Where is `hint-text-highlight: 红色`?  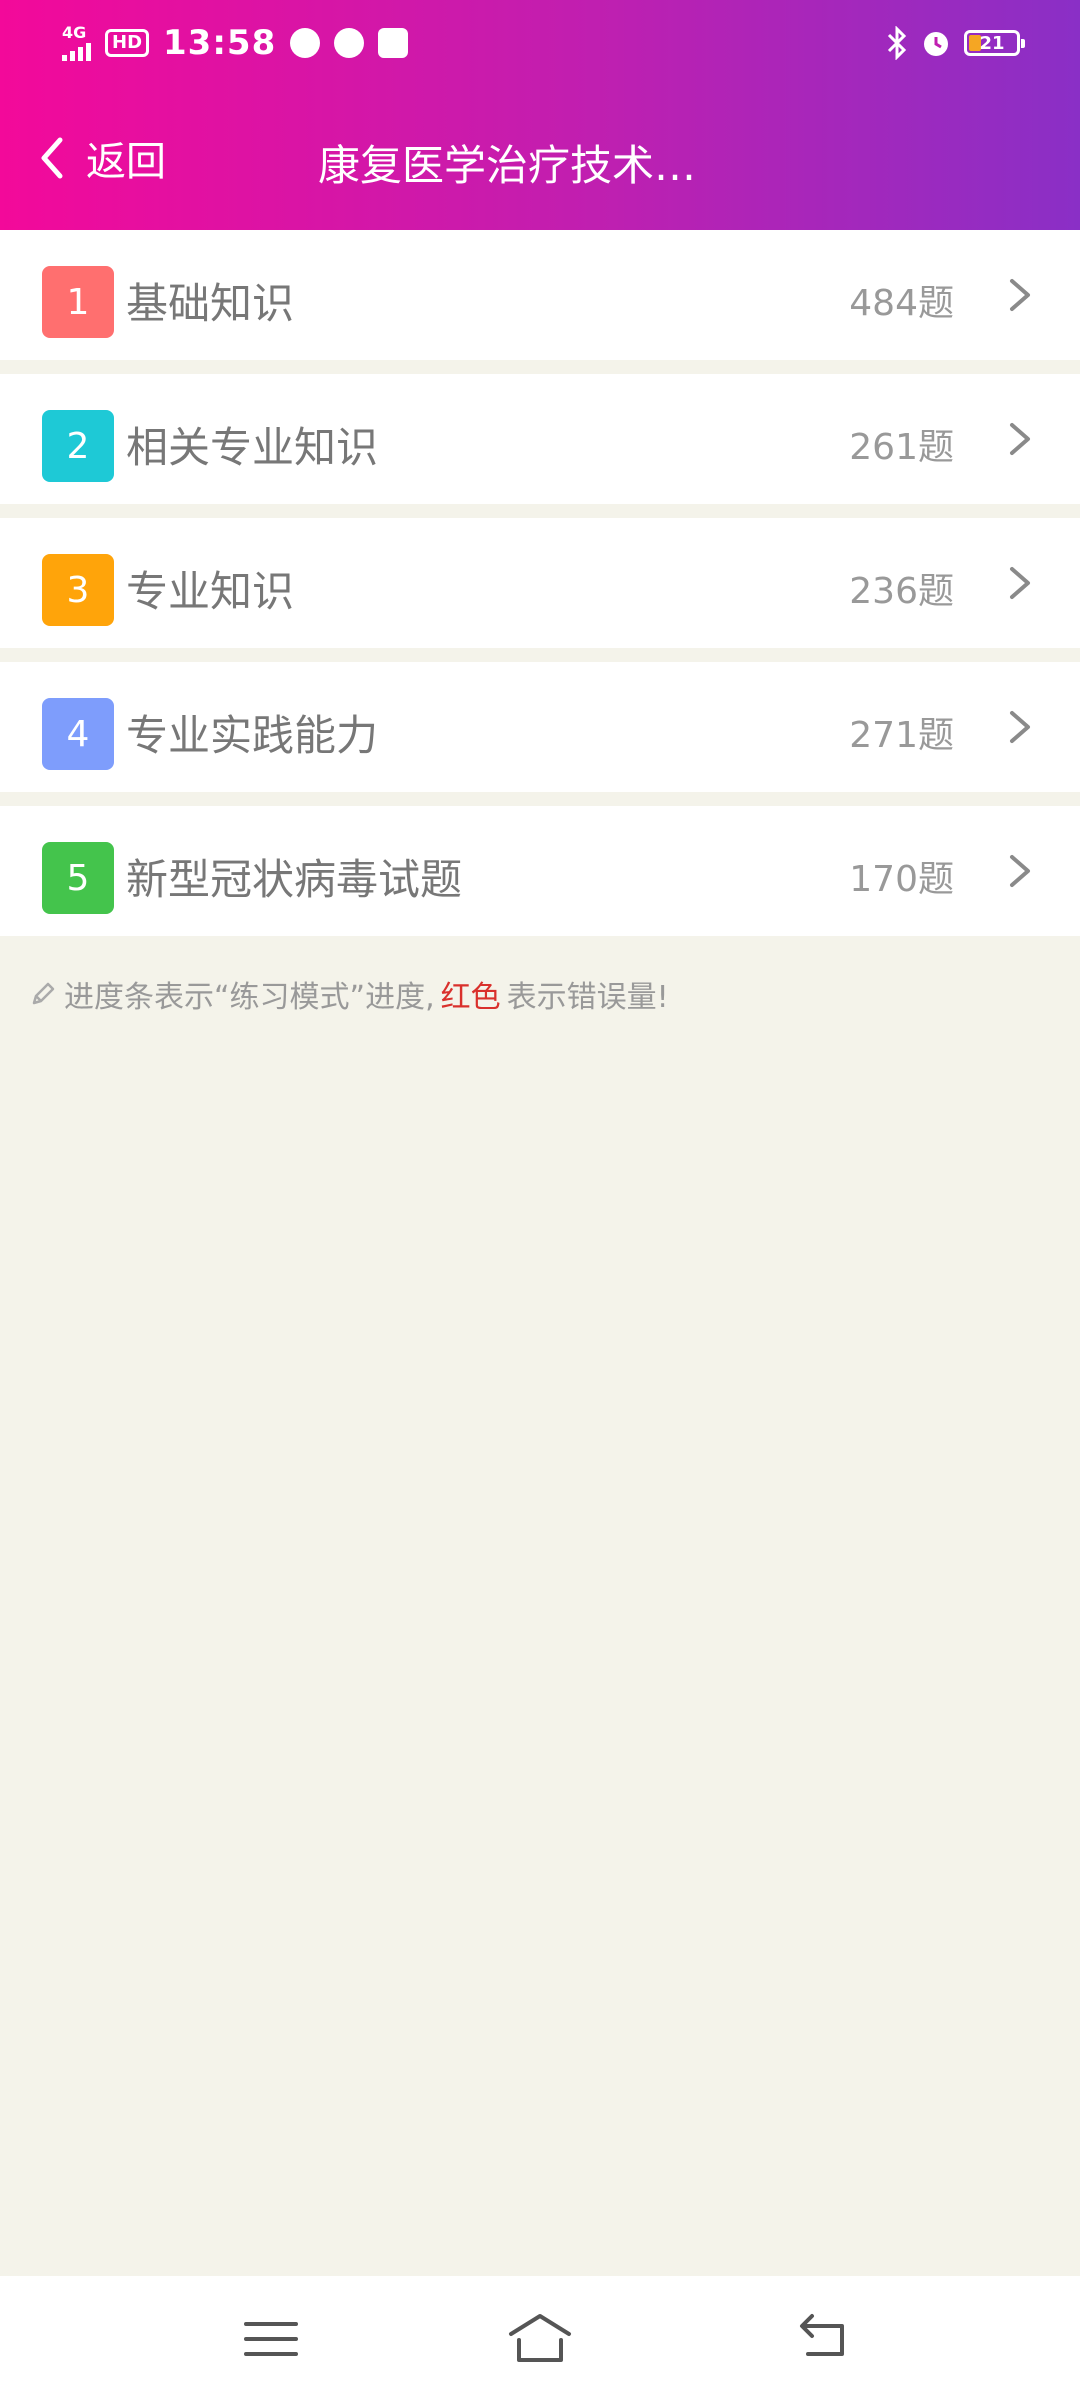 hint-text-highlight: 红色 is located at coordinates (470, 997).